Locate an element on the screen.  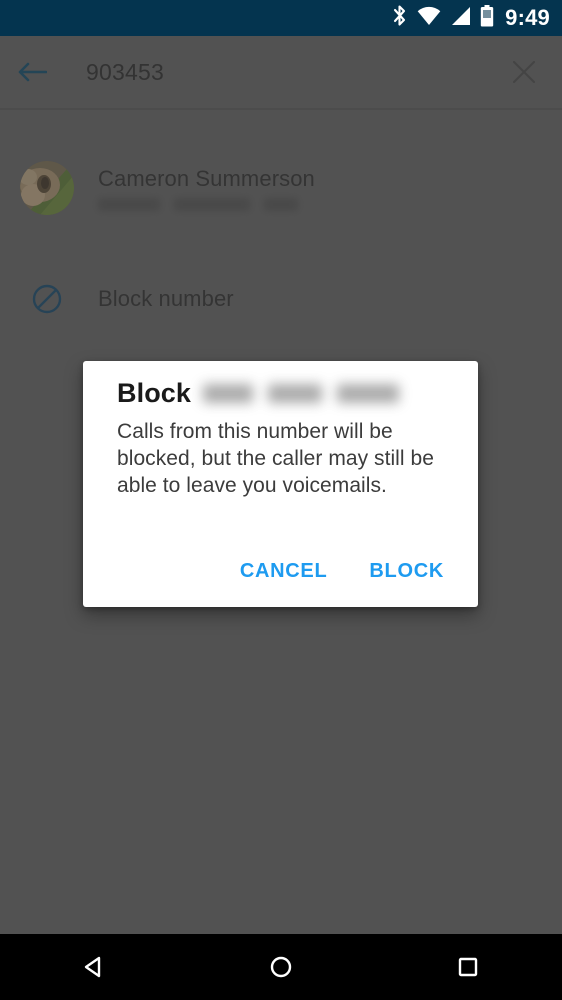
cancel-button: CANCEL is located at coordinates (284, 571).